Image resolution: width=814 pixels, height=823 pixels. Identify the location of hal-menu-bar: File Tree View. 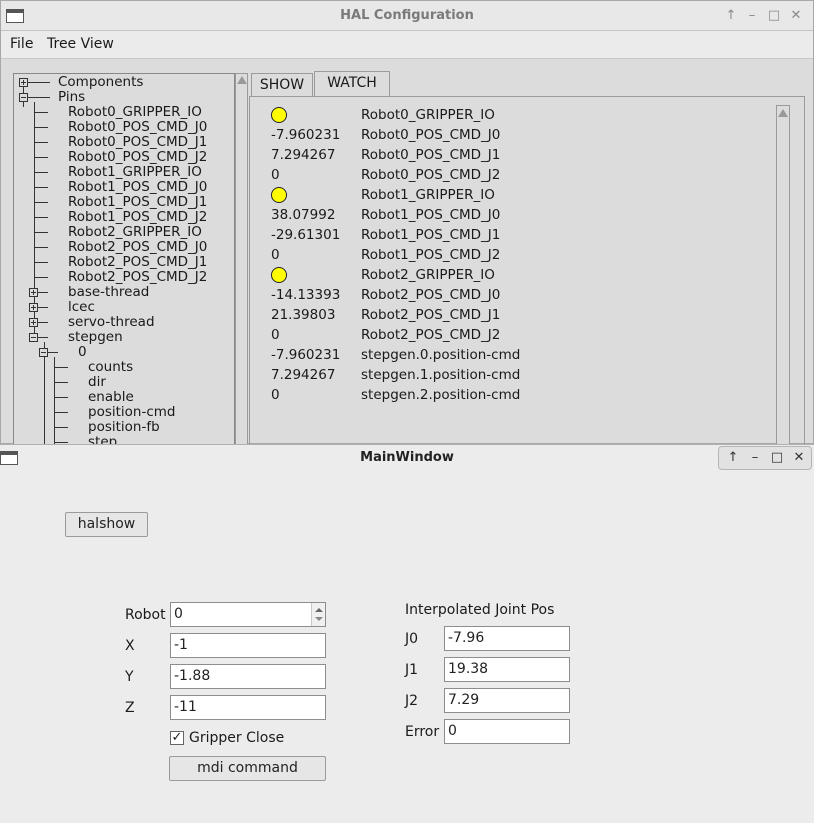
(407, 45).